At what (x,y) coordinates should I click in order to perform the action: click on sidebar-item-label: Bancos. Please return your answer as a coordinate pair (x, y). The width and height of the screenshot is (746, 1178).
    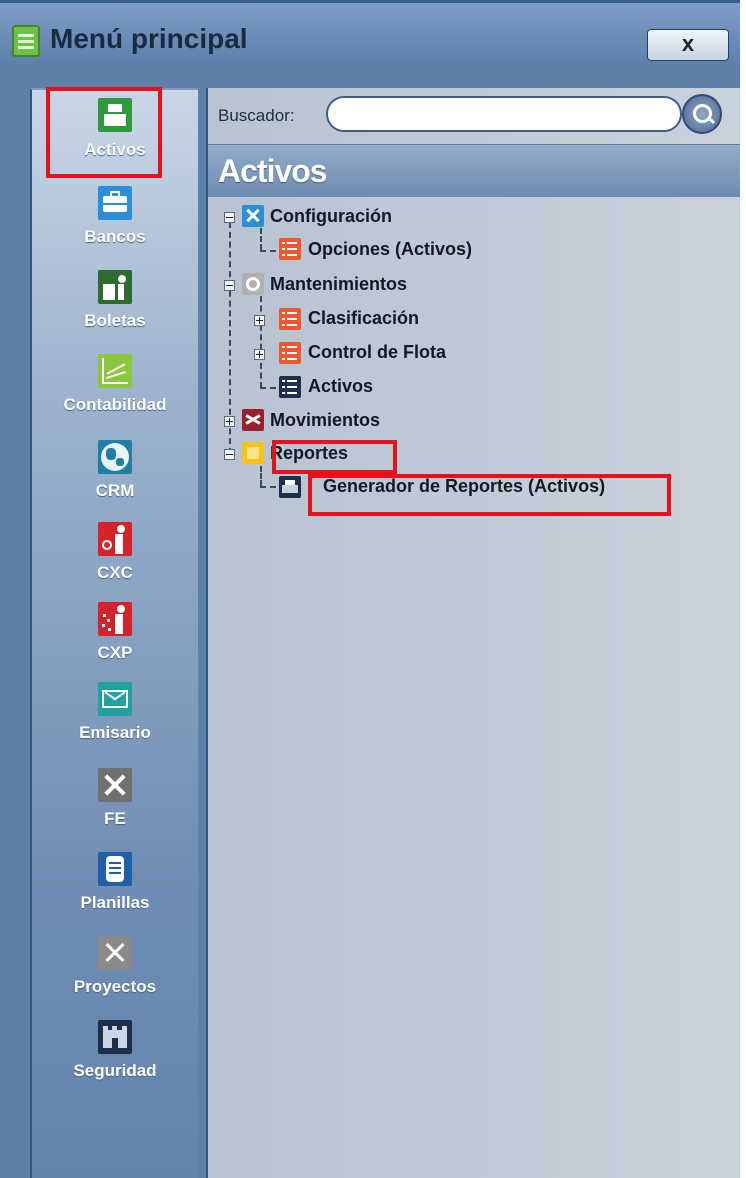
    Looking at the image, I should click on (115, 236).